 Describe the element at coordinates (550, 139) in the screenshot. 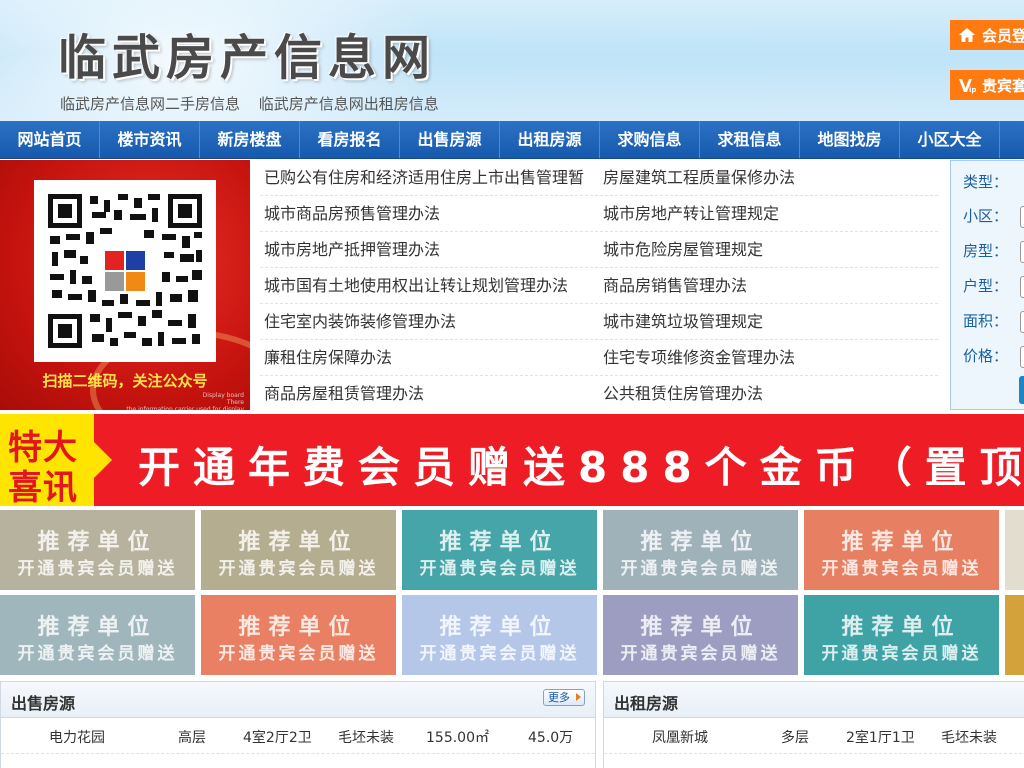

I see `nav-for-rent: 出租房源` at that location.